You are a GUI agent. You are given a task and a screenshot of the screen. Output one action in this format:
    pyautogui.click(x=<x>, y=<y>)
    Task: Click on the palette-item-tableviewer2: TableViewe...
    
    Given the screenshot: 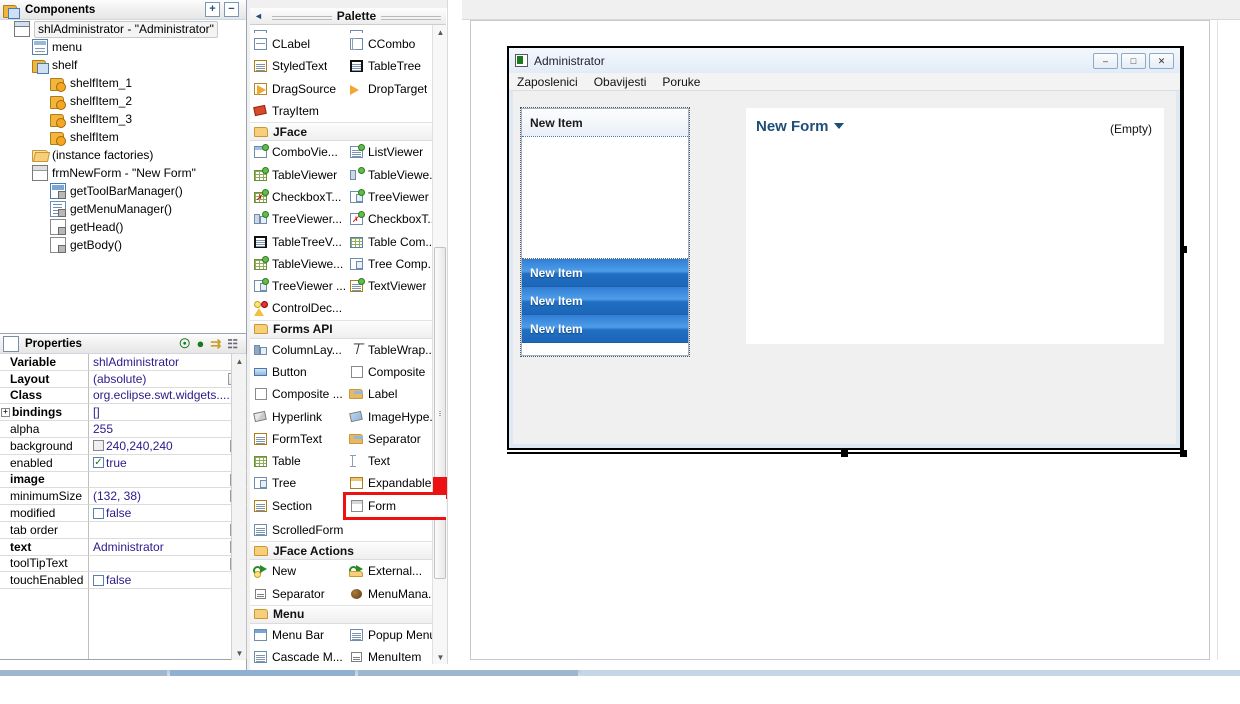 What is the action you would take?
    pyautogui.click(x=298, y=264)
    